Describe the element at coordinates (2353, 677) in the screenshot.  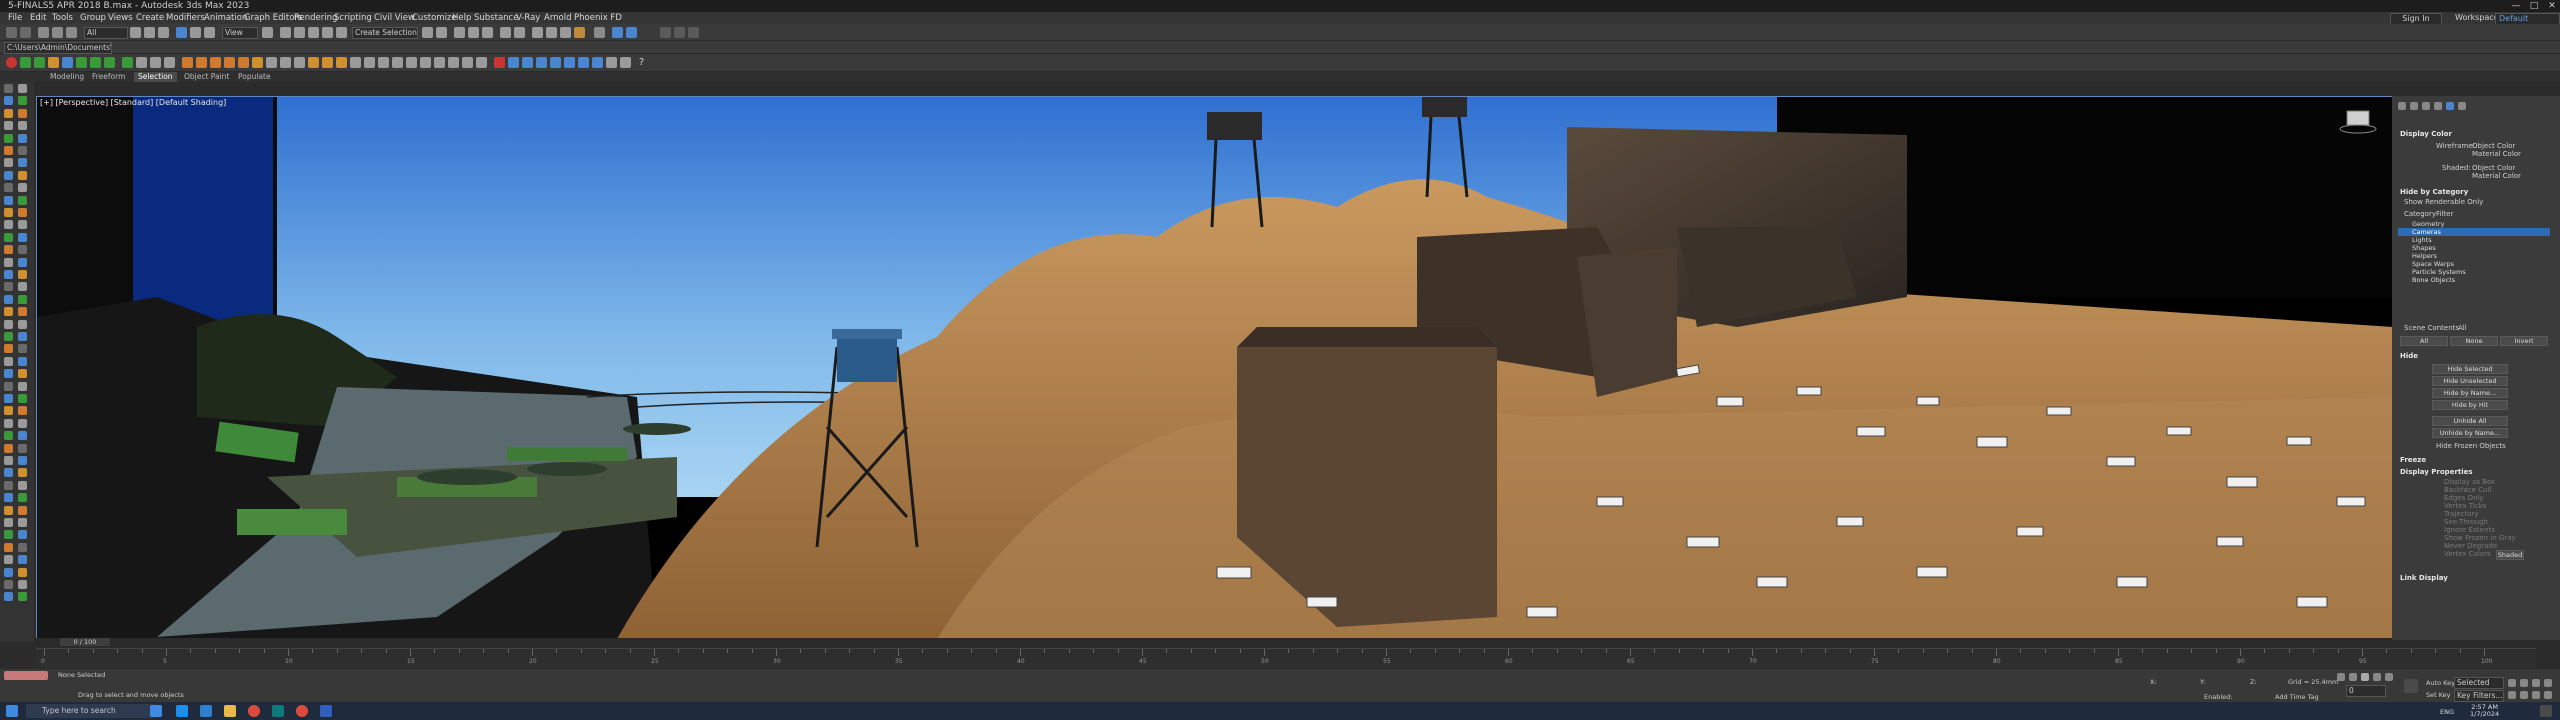
I see `previous-frame-icon` at that location.